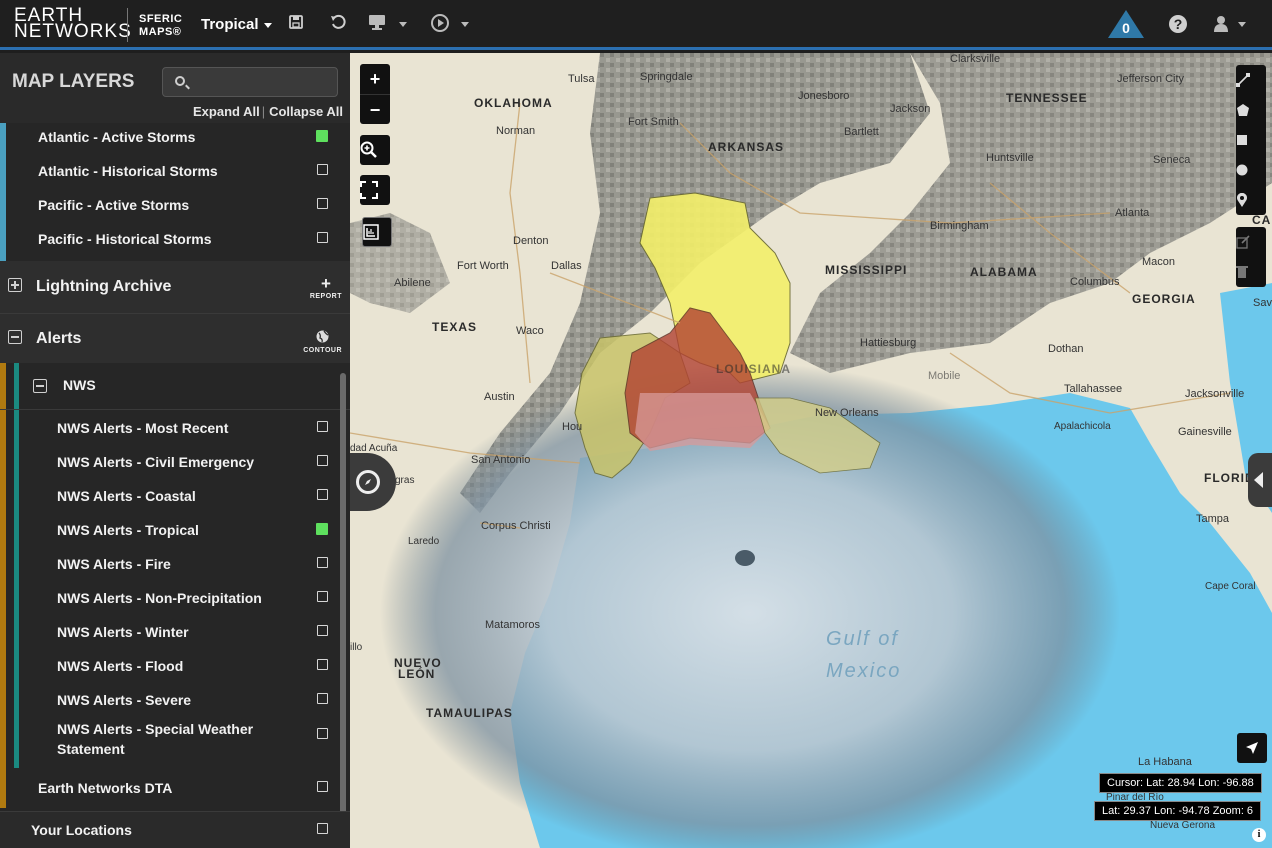 The height and width of the screenshot is (848, 1272). I want to click on expand-icon, so click(15, 285).